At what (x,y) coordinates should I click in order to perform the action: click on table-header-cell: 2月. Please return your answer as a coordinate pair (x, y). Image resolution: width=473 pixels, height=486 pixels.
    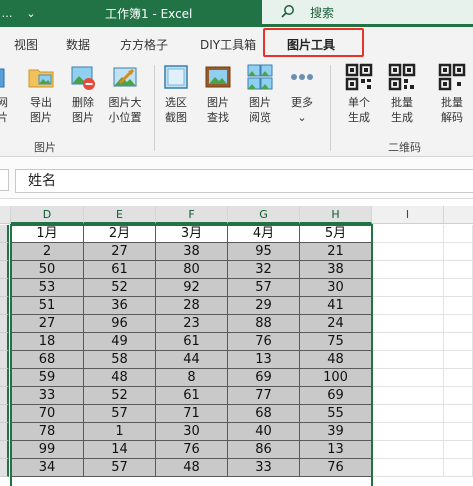
    Looking at the image, I should click on (120, 234).